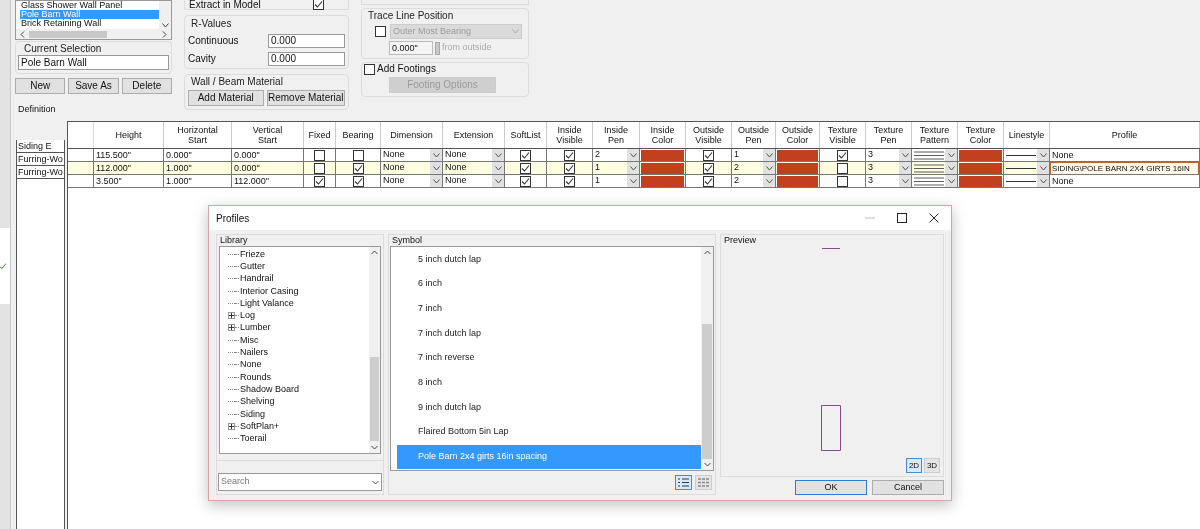 The width and height of the screenshot is (1200, 529). What do you see at coordinates (549, 383) in the screenshot?
I see `symbol-item: 8 inch` at bounding box center [549, 383].